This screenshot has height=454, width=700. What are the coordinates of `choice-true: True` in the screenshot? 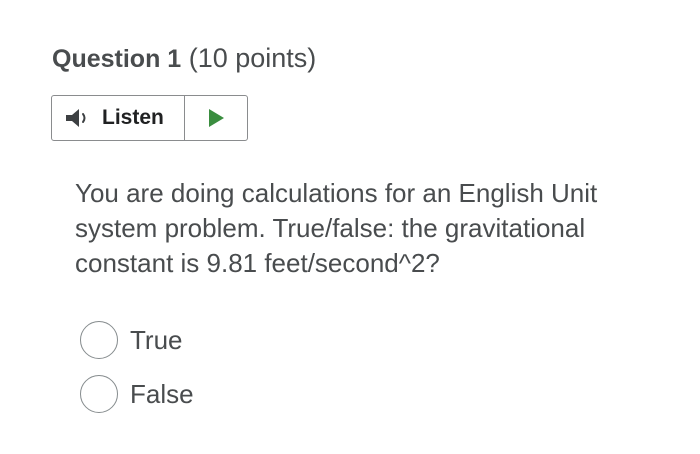 It's located at (131, 340).